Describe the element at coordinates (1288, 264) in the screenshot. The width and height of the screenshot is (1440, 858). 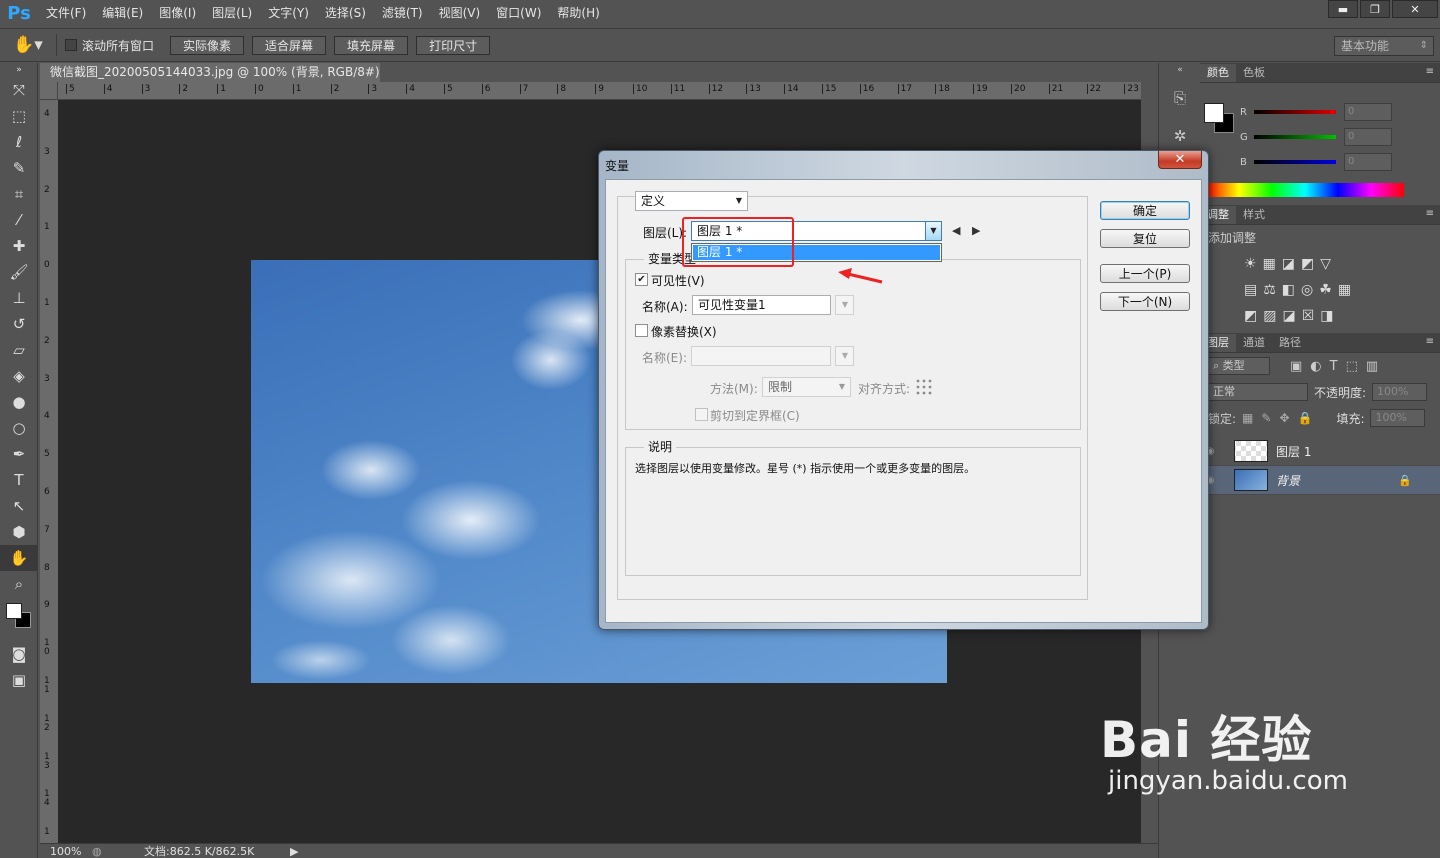
I see `curves-icon: ◪` at that location.